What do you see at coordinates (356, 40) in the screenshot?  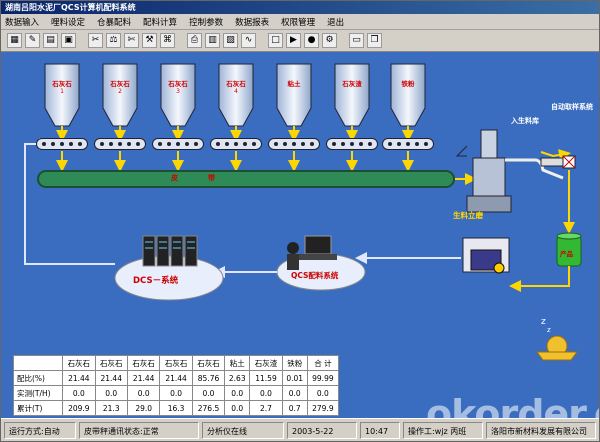 I see `monitor-icon: ▭` at bounding box center [356, 40].